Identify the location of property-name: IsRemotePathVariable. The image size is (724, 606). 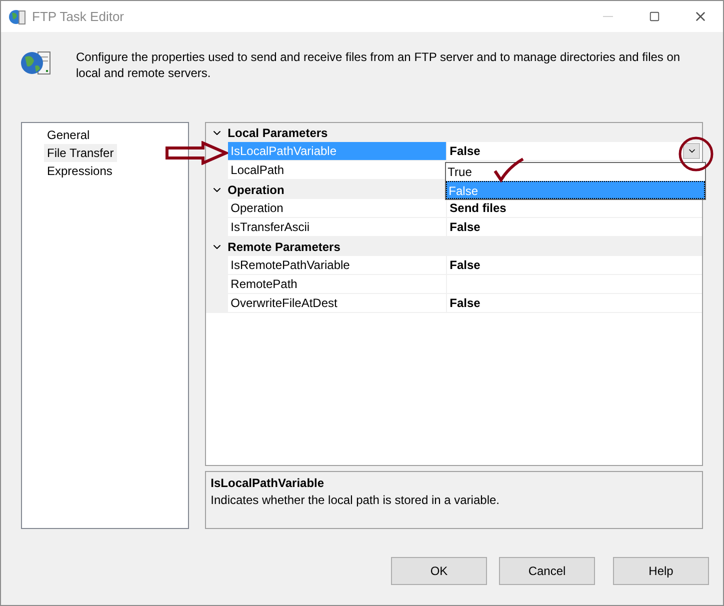
(337, 265).